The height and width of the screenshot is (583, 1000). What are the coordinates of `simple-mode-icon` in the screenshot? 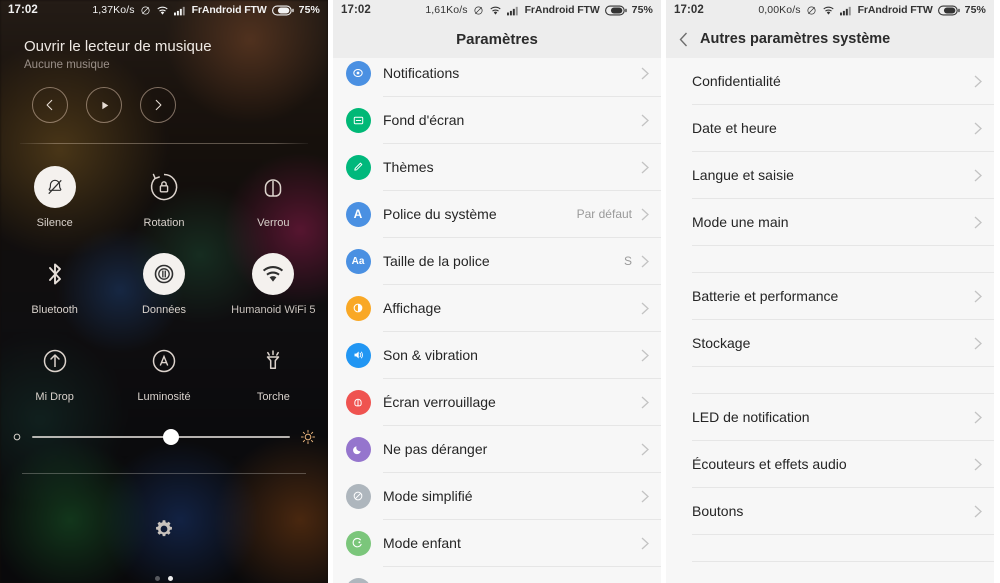 It's located at (358, 496).